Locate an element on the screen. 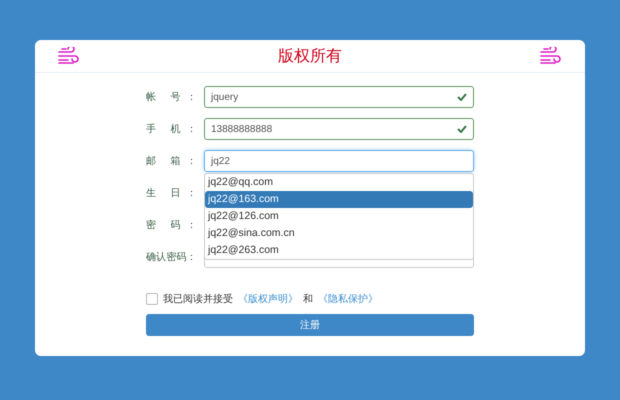  card-title: 版权所有 is located at coordinates (310, 56).